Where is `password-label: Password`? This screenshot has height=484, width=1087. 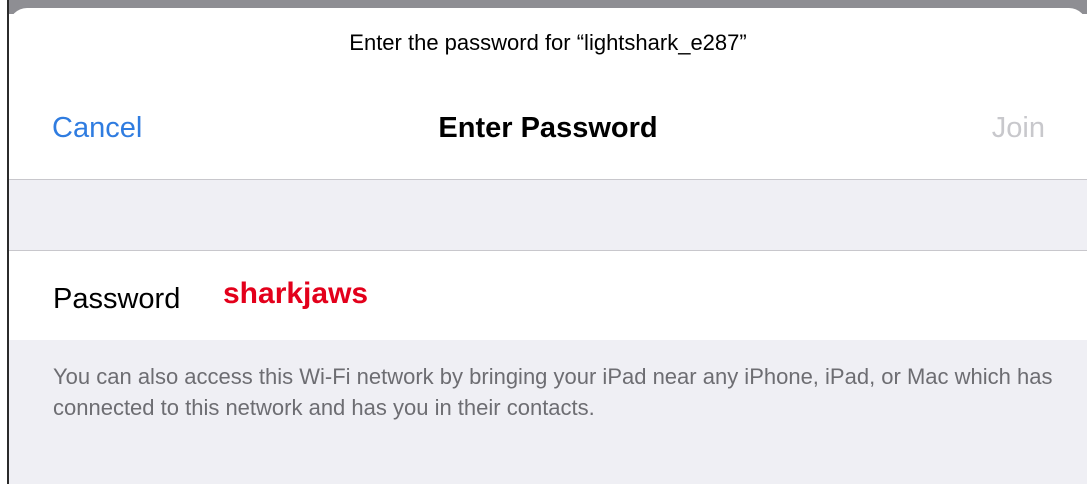
password-label: Password is located at coordinates (117, 299).